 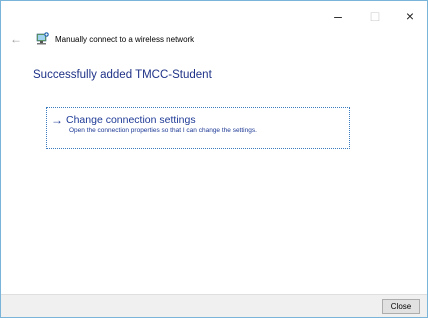 I want to click on main-instruction: Successfully added TMCC-Student, so click(x=122, y=75).